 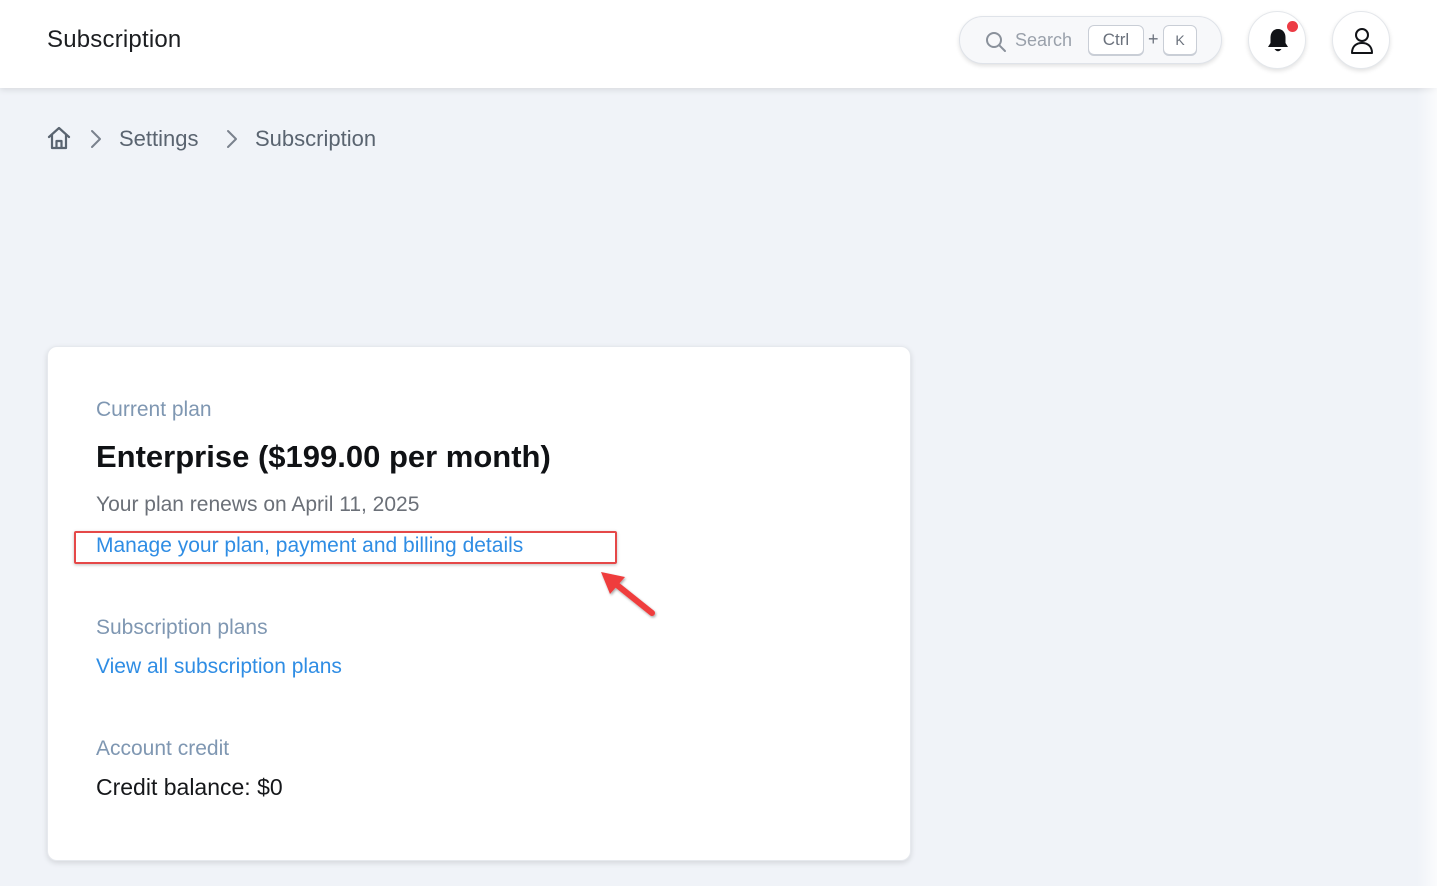 I want to click on top-header: Subscription Search Ctrl + K, so click(x=718, y=44).